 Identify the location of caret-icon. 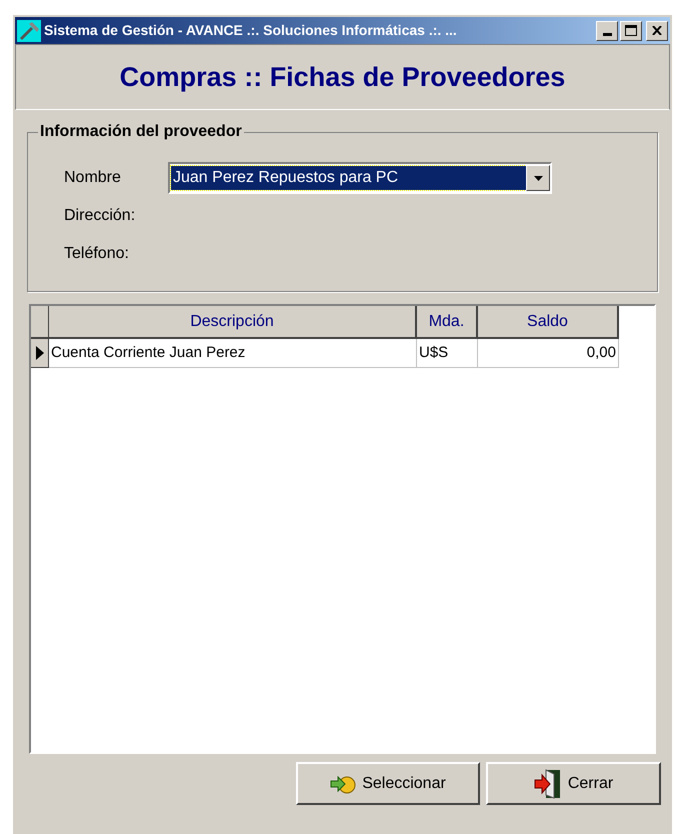
(538, 178).